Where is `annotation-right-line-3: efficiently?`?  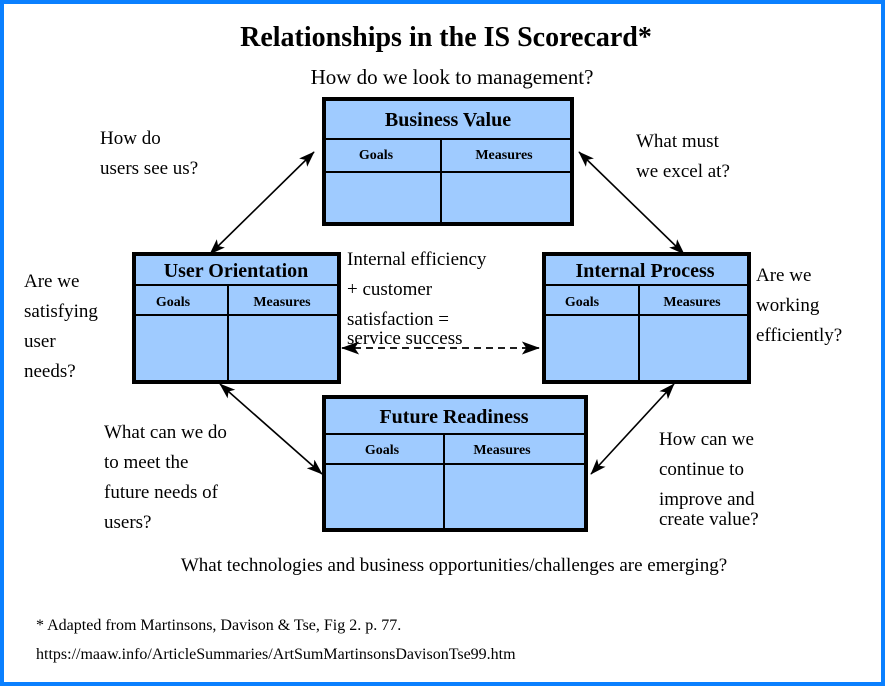 annotation-right-line-3: efficiently? is located at coordinates (799, 335).